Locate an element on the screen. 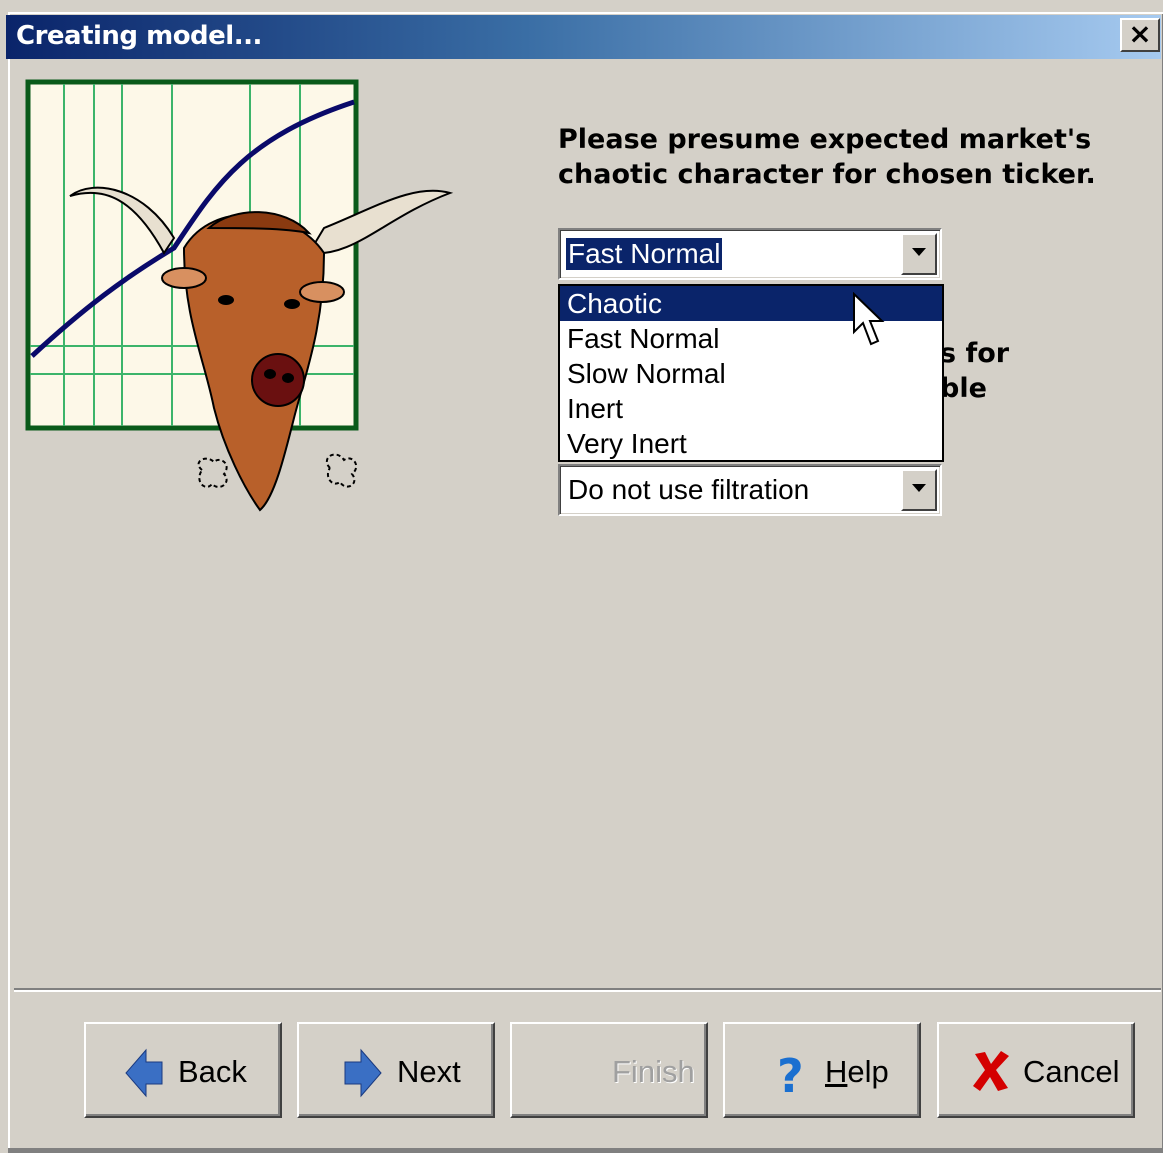  title-bar: Creating model... × is located at coordinates (583, 37).